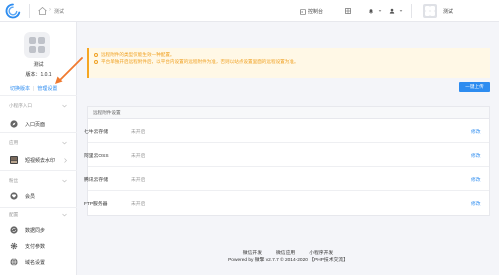  What do you see at coordinates (321, 252) in the screenshot?
I see `footer-link: 小程序开发` at bounding box center [321, 252].